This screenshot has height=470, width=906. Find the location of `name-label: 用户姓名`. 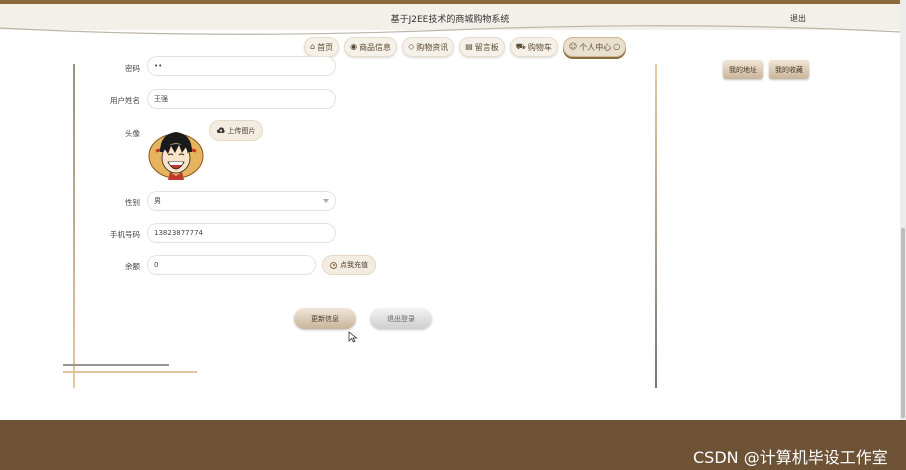

name-label: 用户姓名 is located at coordinates (125, 100).